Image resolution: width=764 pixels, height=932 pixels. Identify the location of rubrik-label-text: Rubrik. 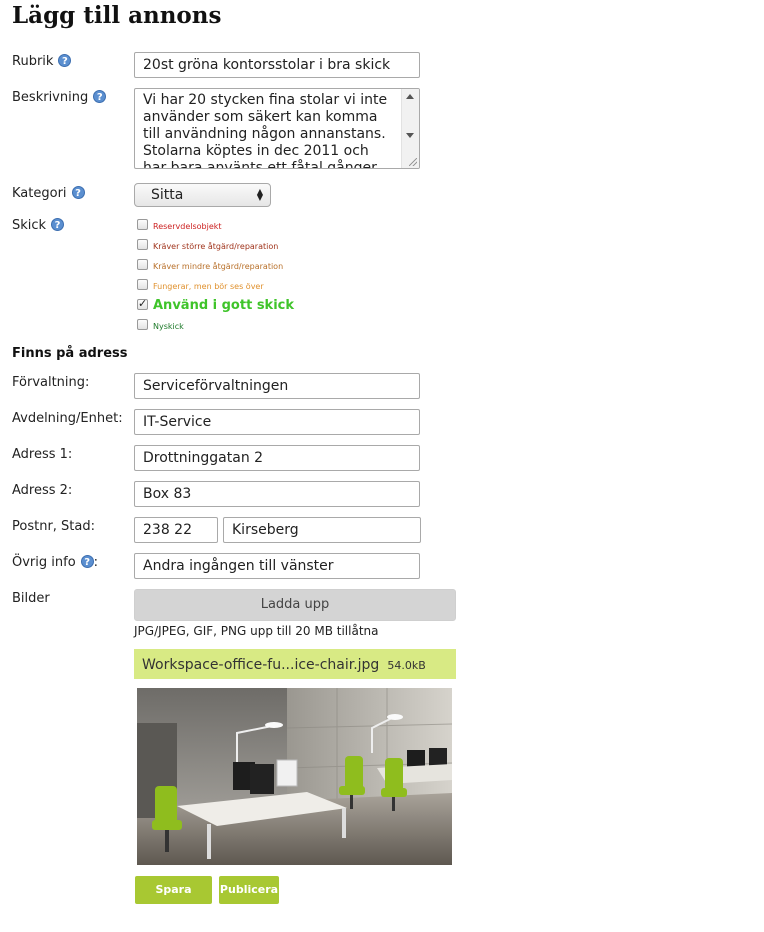
(33, 61).